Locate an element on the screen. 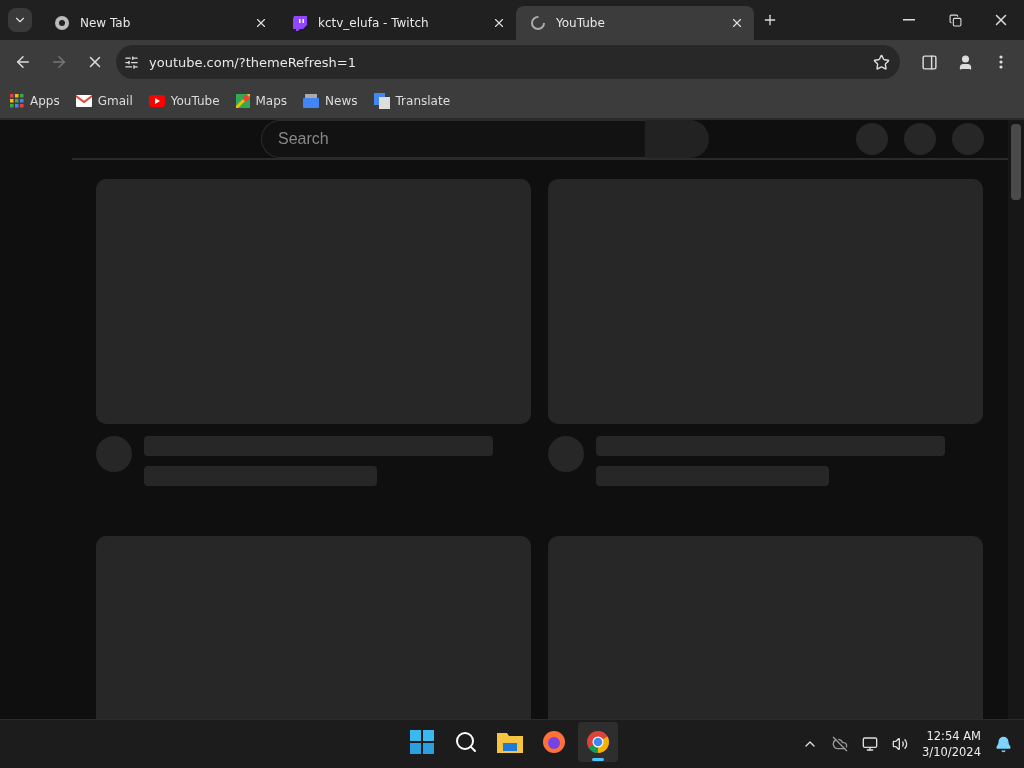  menu-icon is located at coordinates (1001, 62).